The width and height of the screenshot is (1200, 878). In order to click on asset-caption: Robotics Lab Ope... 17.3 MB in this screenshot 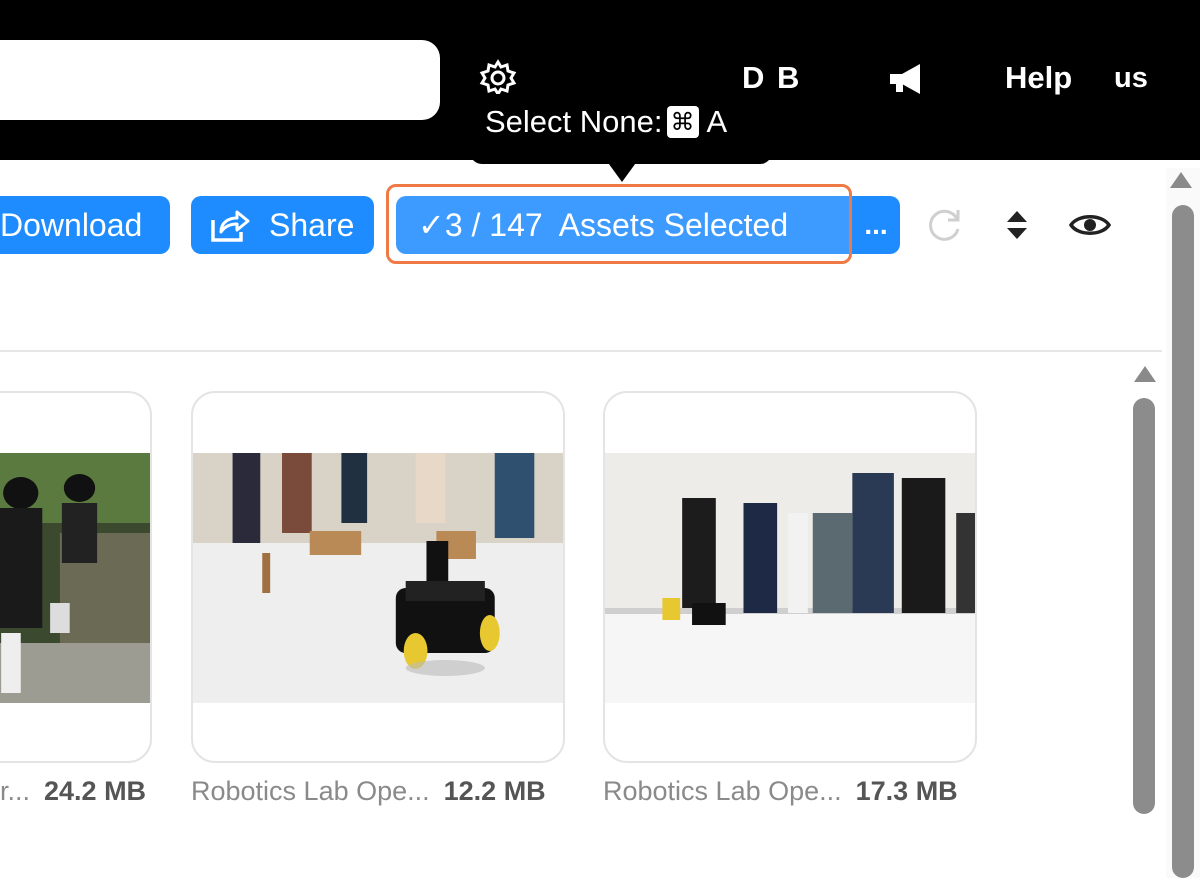, I will do `click(780, 791)`.